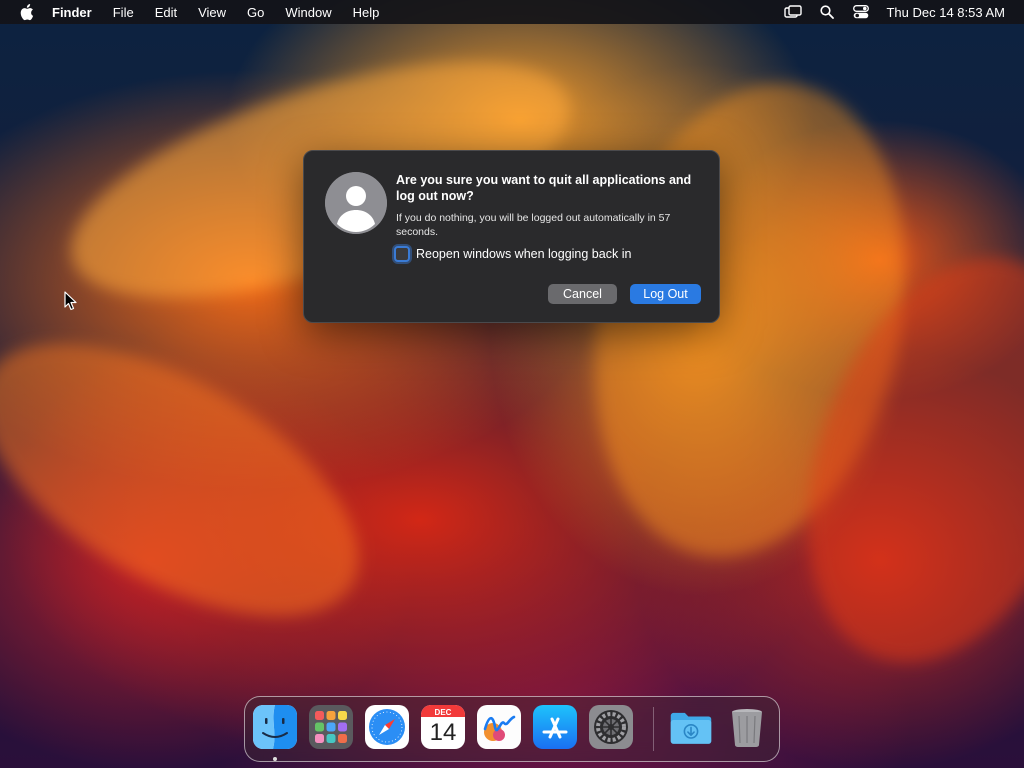 The width and height of the screenshot is (1024, 768). I want to click on menu-edit: Edit, so click(166, 12).